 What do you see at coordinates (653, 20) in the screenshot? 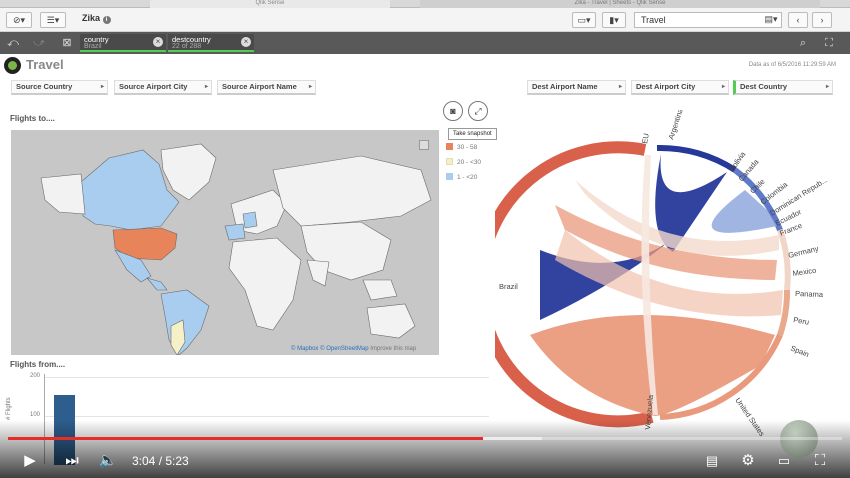
I see `sheet-selector-label: Travel` at bounding box center [653, 20].